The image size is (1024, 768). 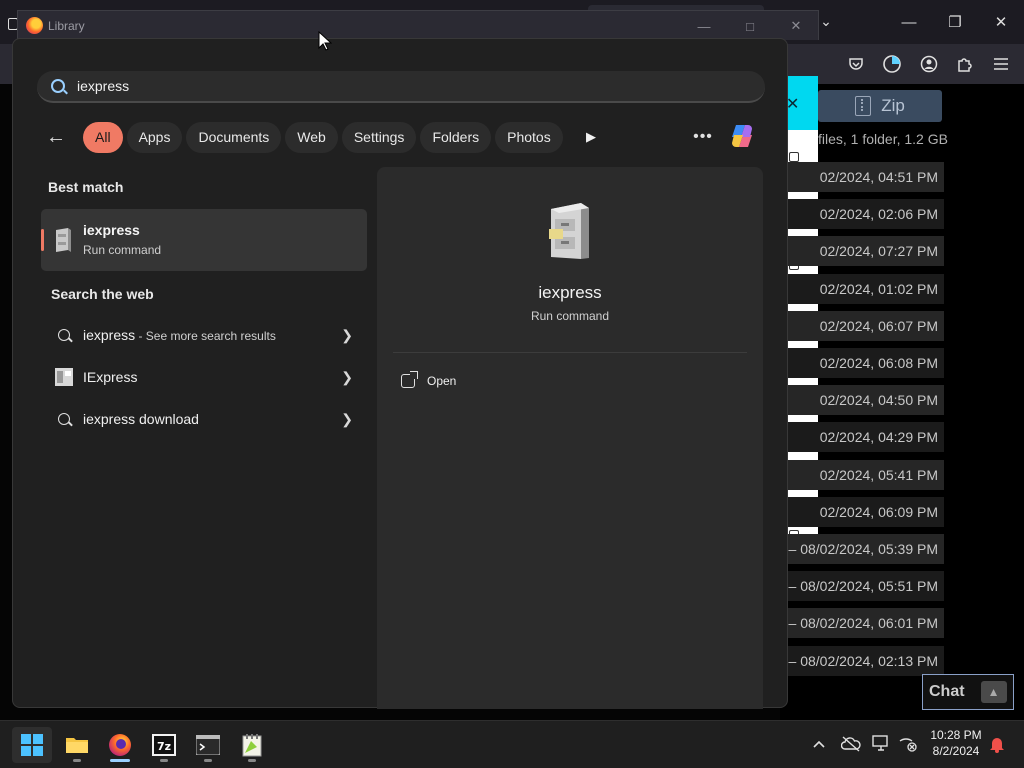 What do you see at coordinates (704, 26) in the screenshot?
I see `library-minimize-button: —` at bounding box center [704, 26].